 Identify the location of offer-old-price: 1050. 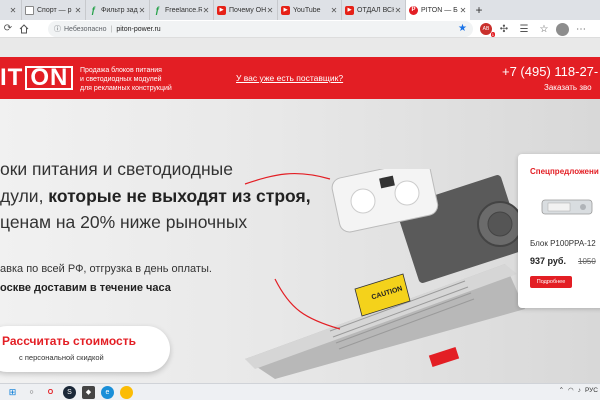
(587, 261).